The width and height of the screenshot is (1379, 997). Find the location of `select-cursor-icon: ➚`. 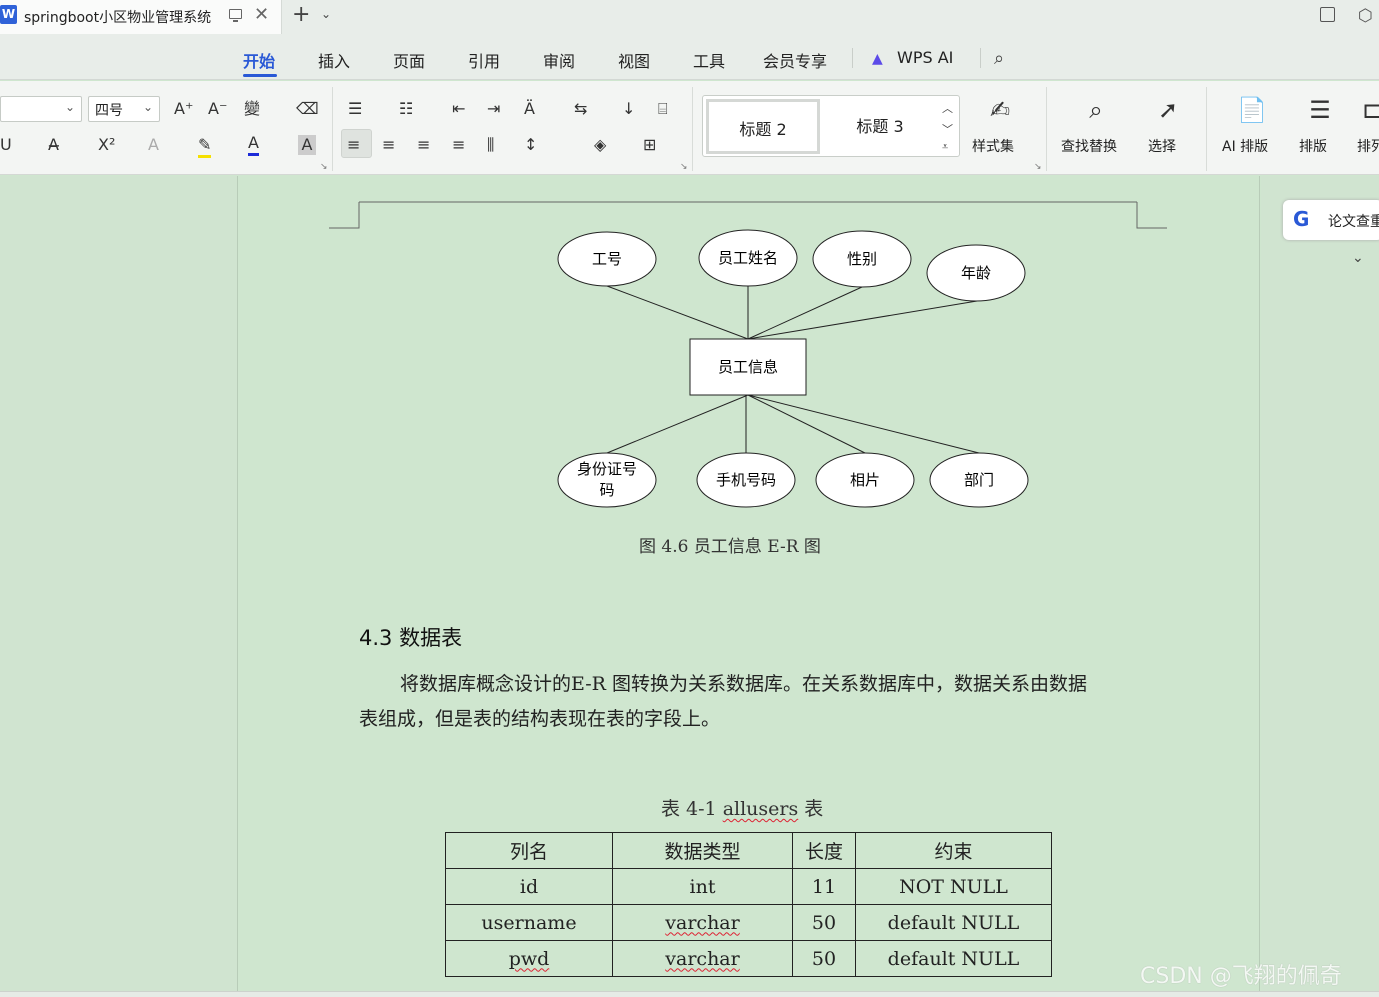

select-cursor-icon: ➚ is located at coordinates (1168, 110).